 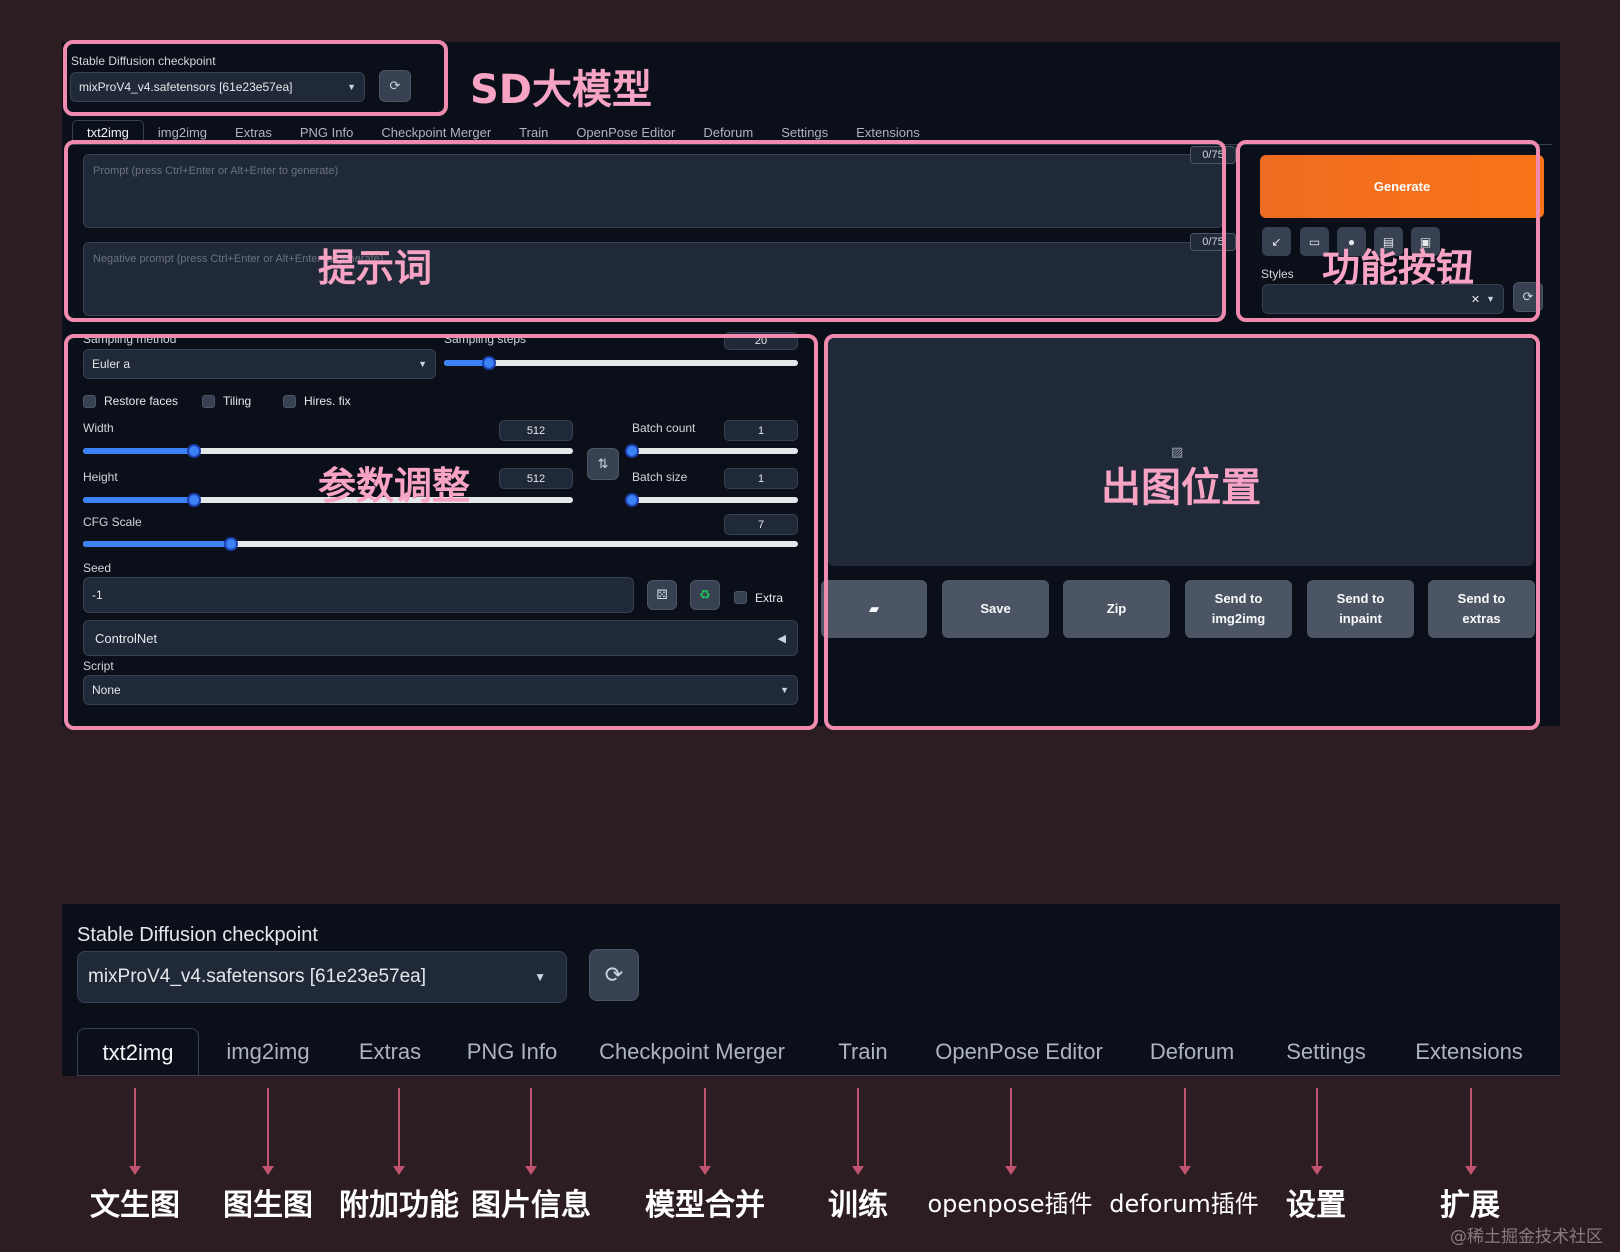 What do you see at coordinates (1181, 488) in the screenshot?
I see `annotation-output: 出图位置` at bounding box center [1181, 488].